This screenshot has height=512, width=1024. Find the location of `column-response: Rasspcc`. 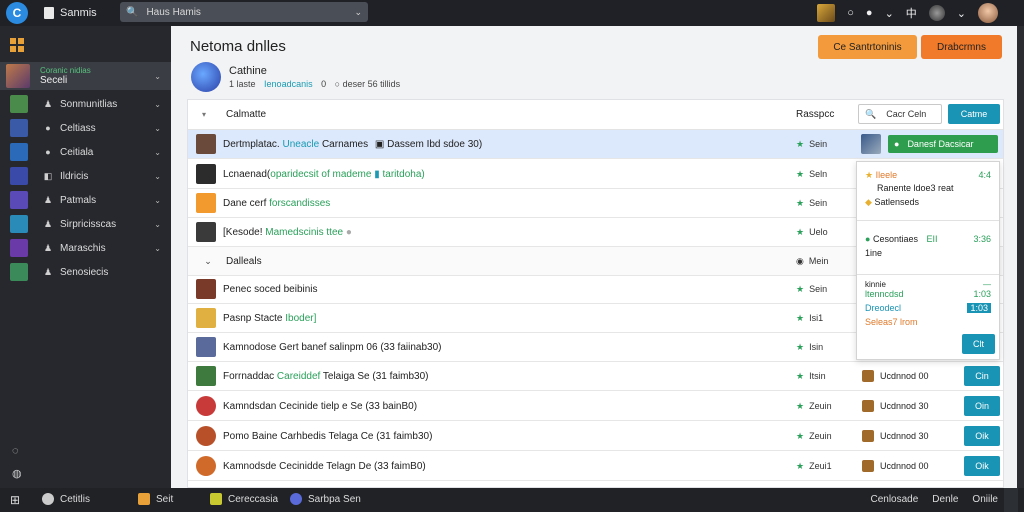

column-response: Rasspcc is located at coordinates (815, 114).